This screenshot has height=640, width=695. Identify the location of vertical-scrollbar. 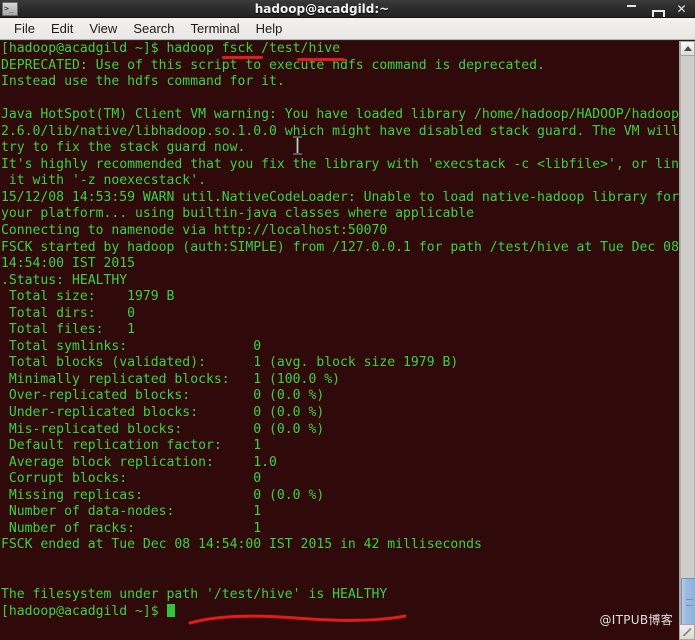
(687, 340).